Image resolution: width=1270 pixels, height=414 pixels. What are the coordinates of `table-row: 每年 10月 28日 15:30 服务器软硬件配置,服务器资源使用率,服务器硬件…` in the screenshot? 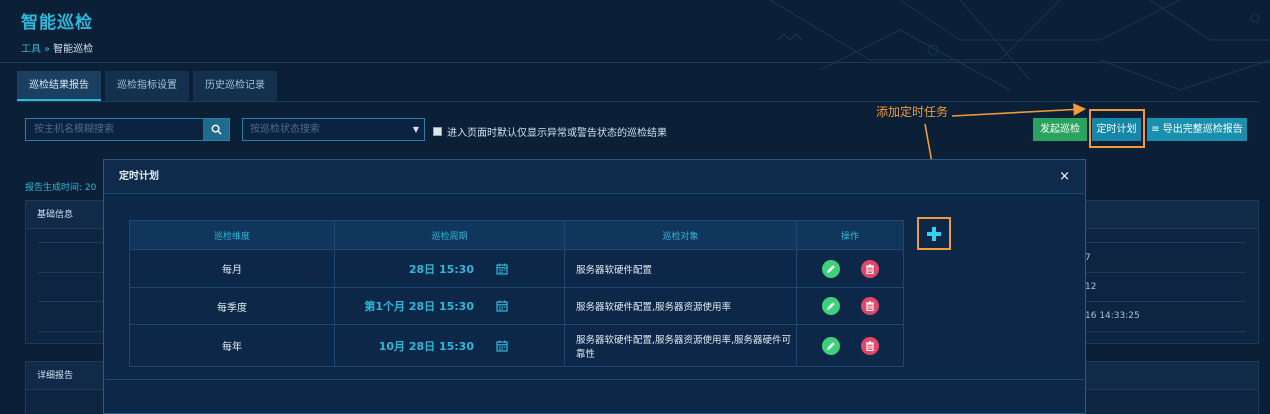 It's located at (516, 345).